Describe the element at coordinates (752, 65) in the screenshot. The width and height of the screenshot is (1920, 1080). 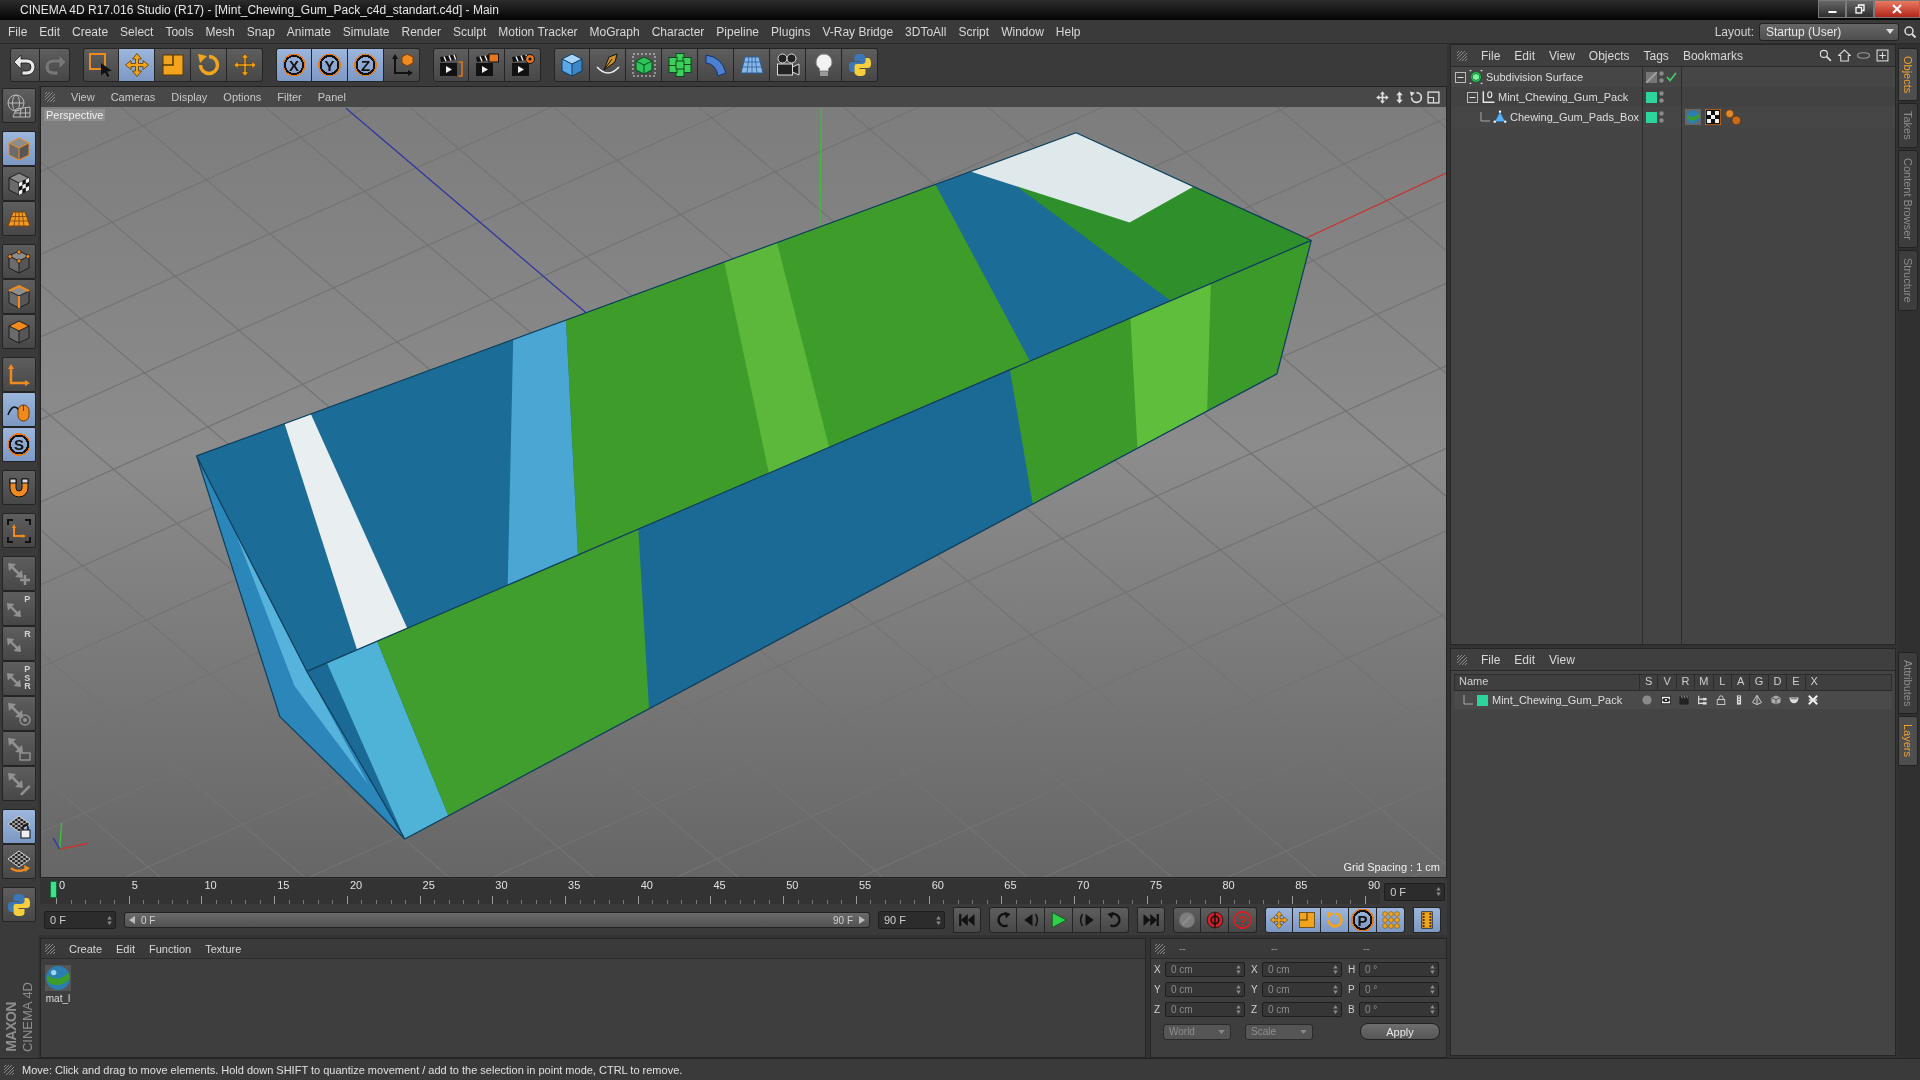
I see `floor-button` at that location.